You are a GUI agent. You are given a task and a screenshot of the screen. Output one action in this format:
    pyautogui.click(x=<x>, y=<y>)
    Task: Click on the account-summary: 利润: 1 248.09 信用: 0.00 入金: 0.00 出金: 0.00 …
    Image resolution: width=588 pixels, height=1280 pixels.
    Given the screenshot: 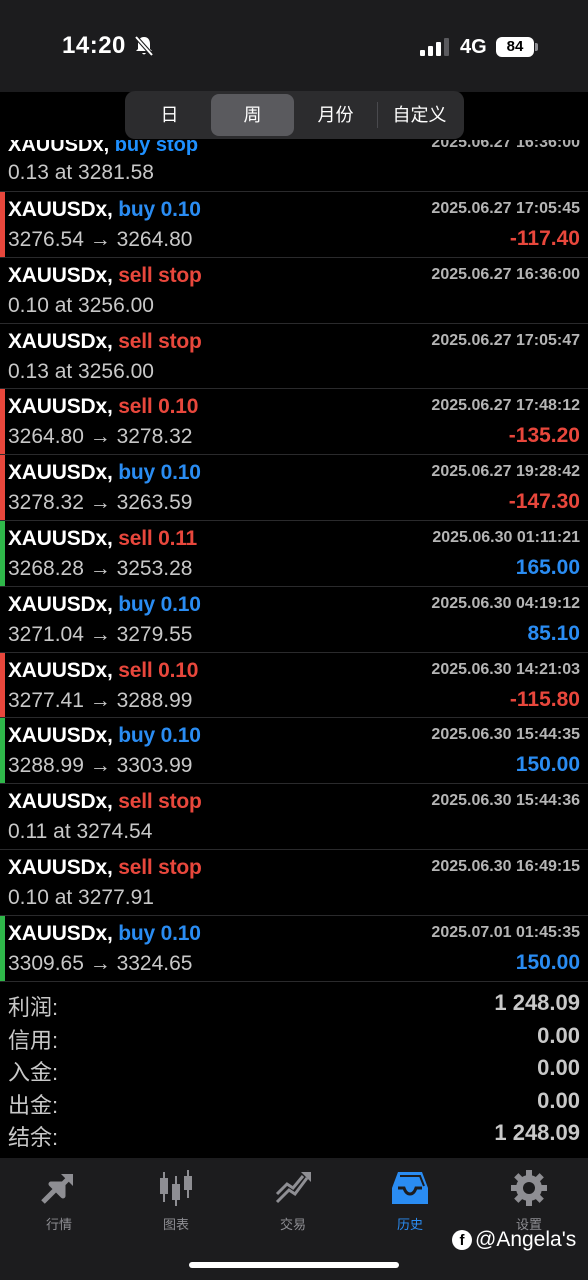 What is the action you would take?
    pyautogui.click(x=294, y=1070)
    